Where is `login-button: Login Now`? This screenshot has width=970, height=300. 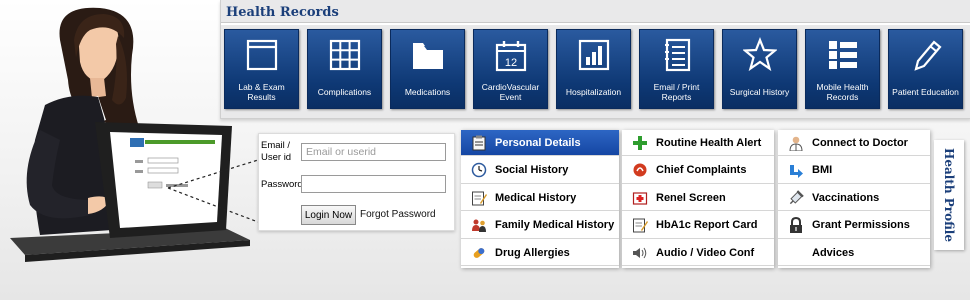 login-button: Login Now is located at coordinates (328, 215).